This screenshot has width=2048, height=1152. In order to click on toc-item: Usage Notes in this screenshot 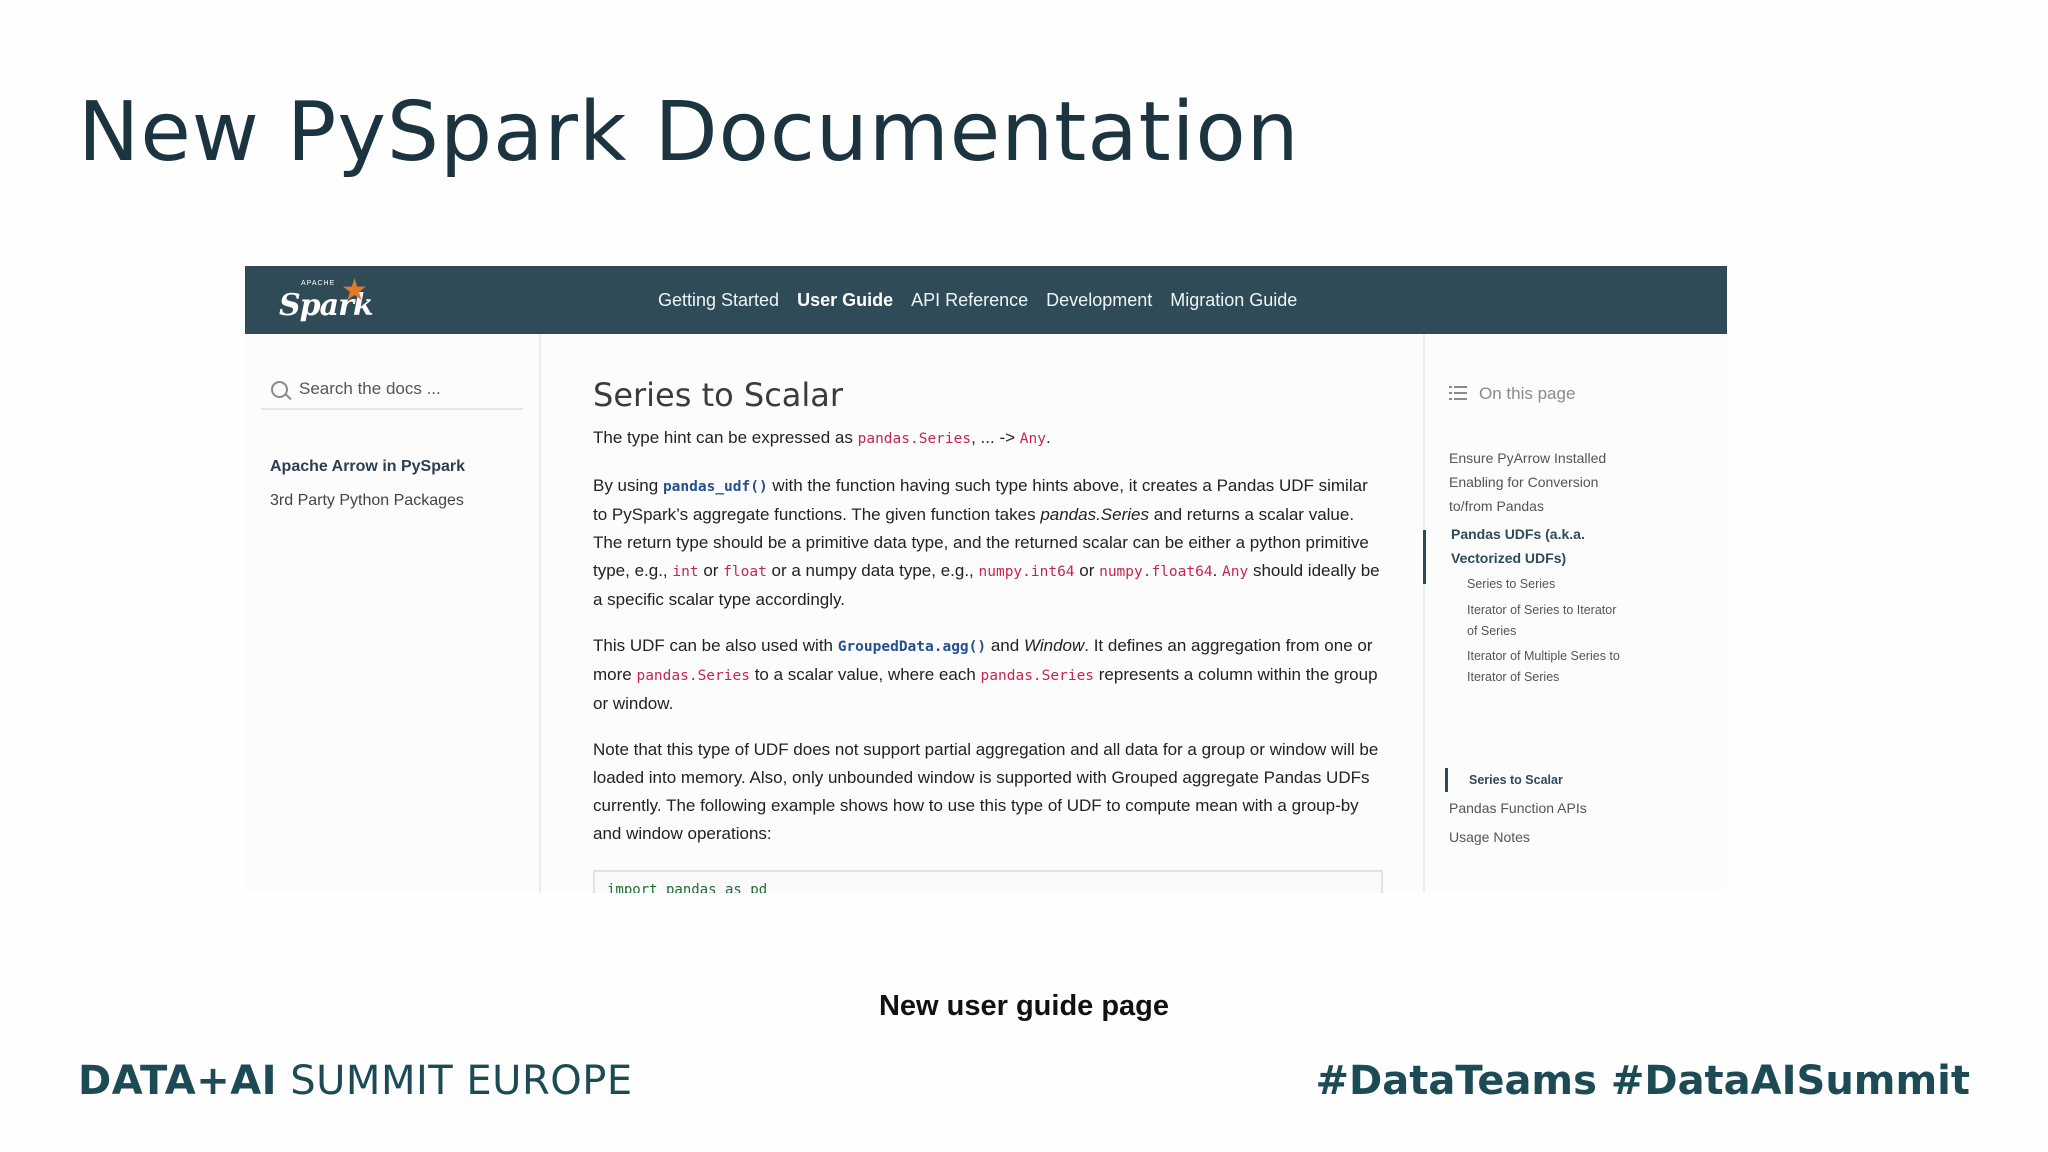, I will do `click(1489, 837)`.